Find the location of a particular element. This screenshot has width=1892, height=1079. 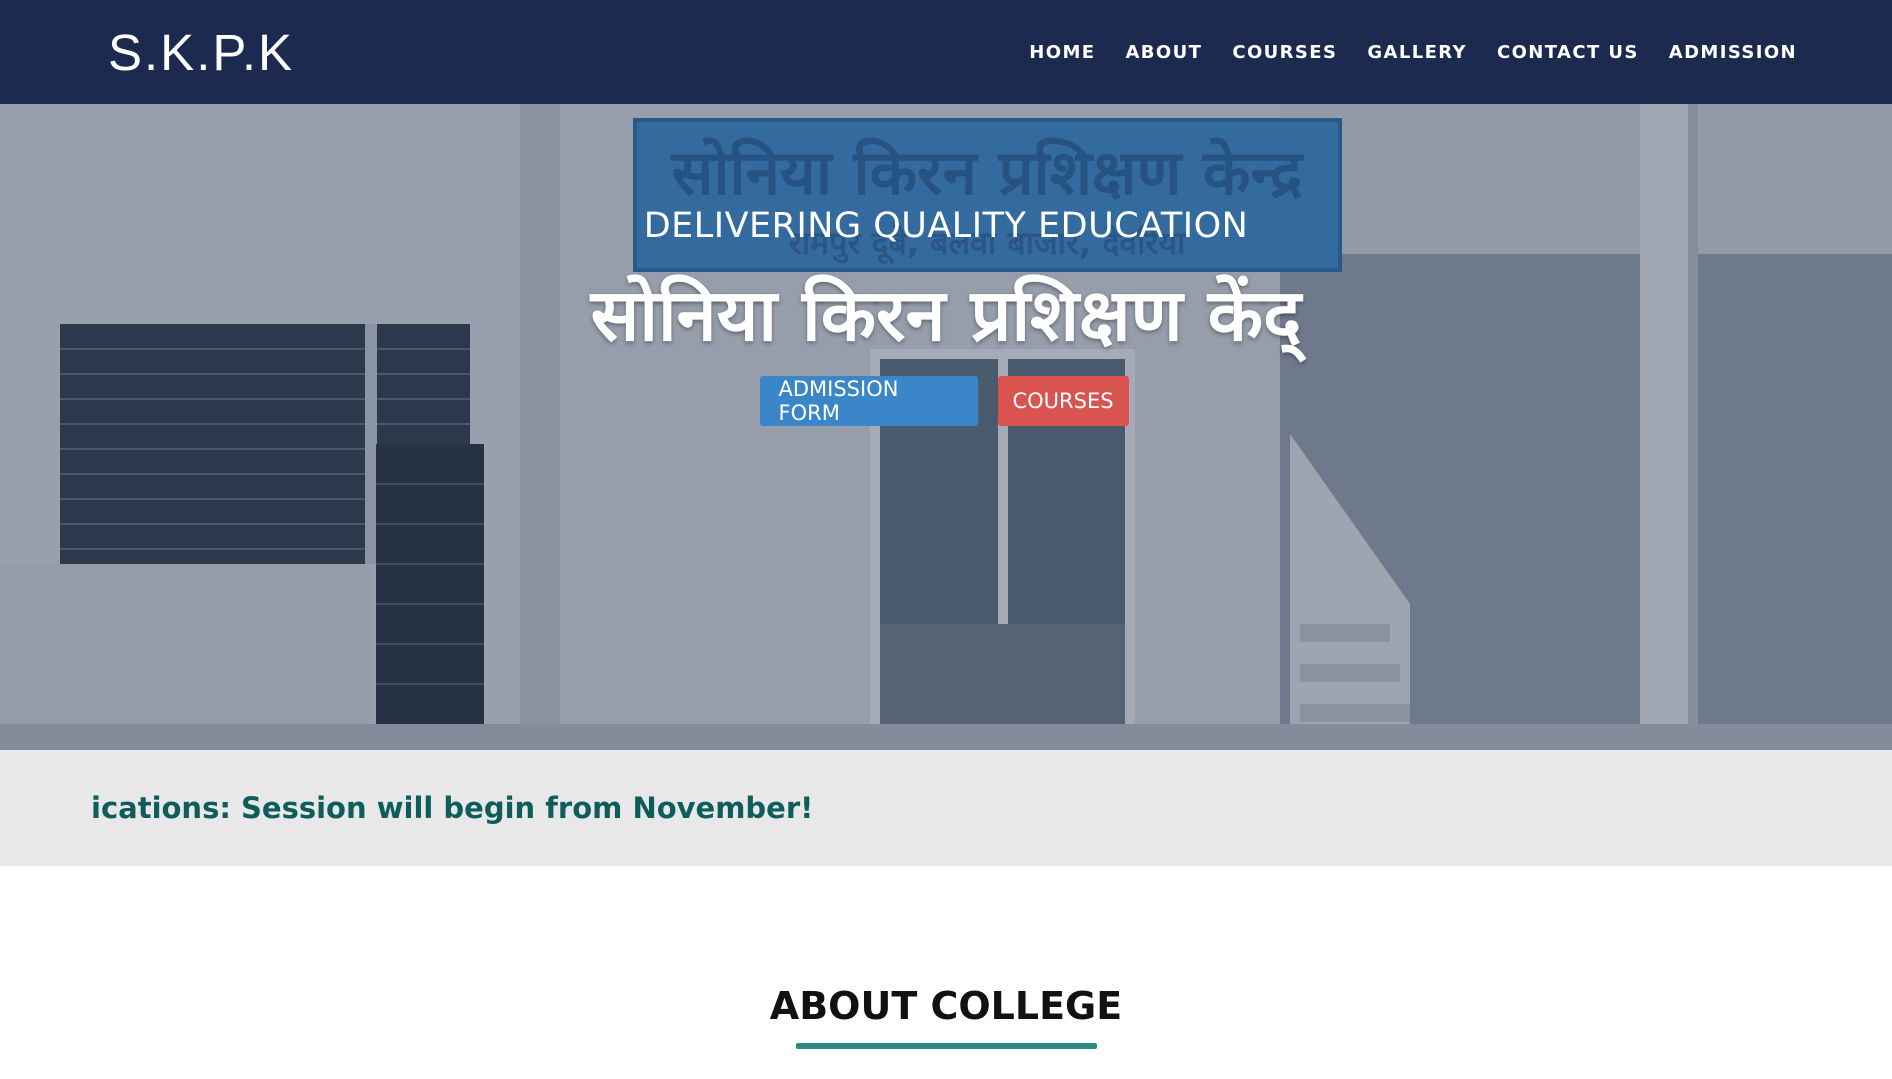

nav-courses: COURSES is located at coordinates (1284, 52).